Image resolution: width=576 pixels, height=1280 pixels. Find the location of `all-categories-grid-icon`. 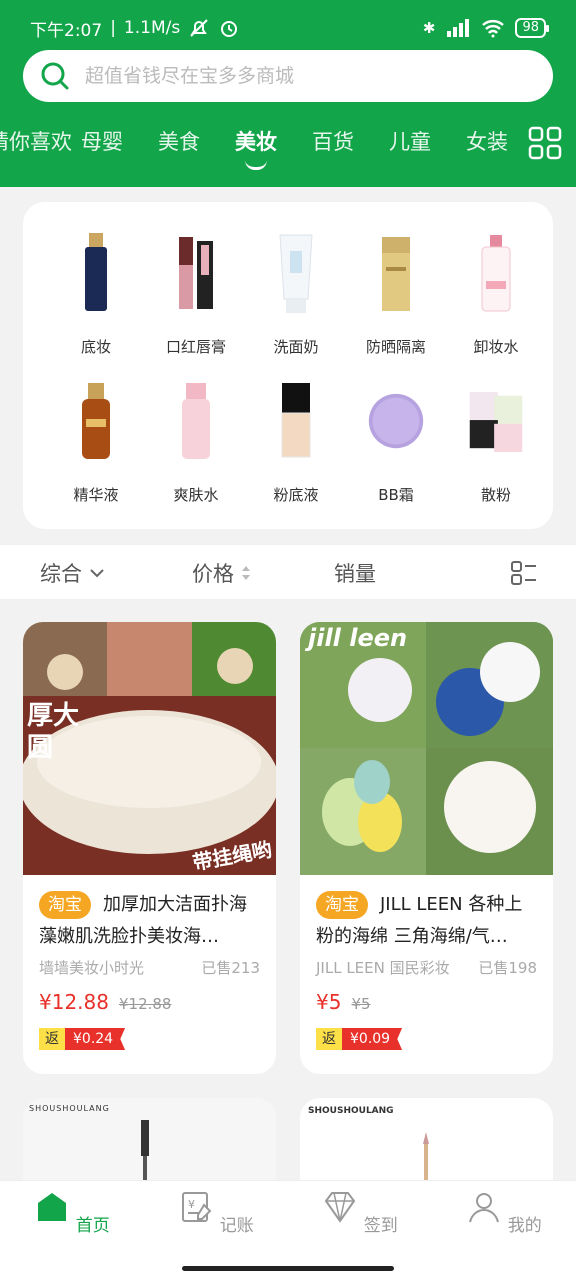

all-categories-grid-icon is located at coordinates (545, 143).